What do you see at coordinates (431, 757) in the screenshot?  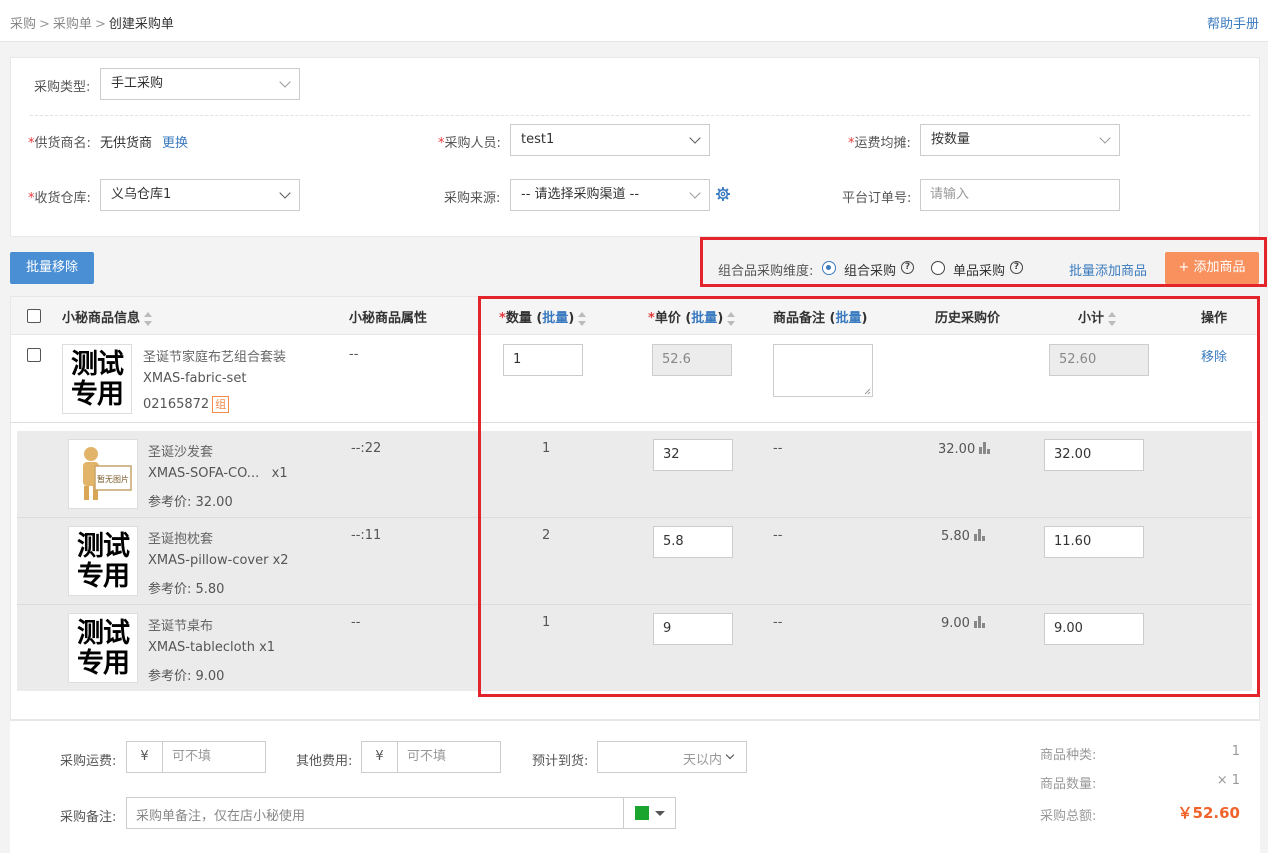 I see `other-fee-input: ¥ 可不填` at bounding box center [431, 757].